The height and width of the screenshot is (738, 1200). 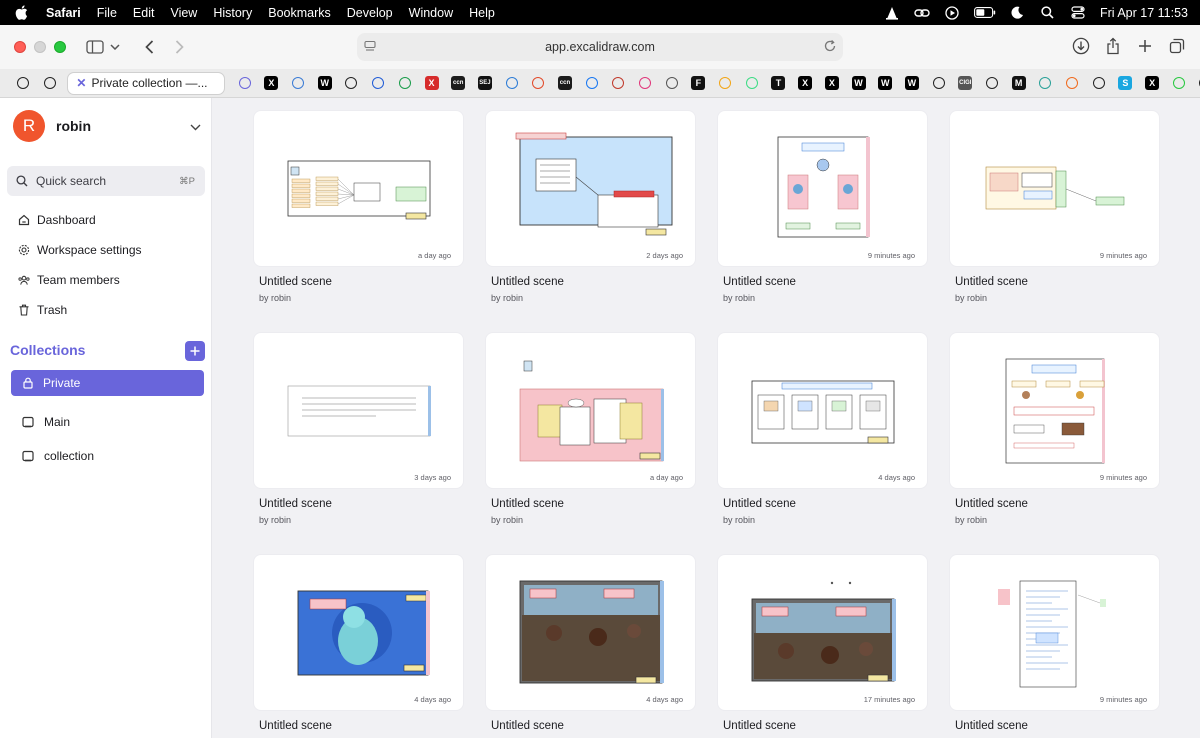 What do you see at coordinates (195, 351) in the screenshot?
I see `add-collection-button` at bounding box center [195, 351].